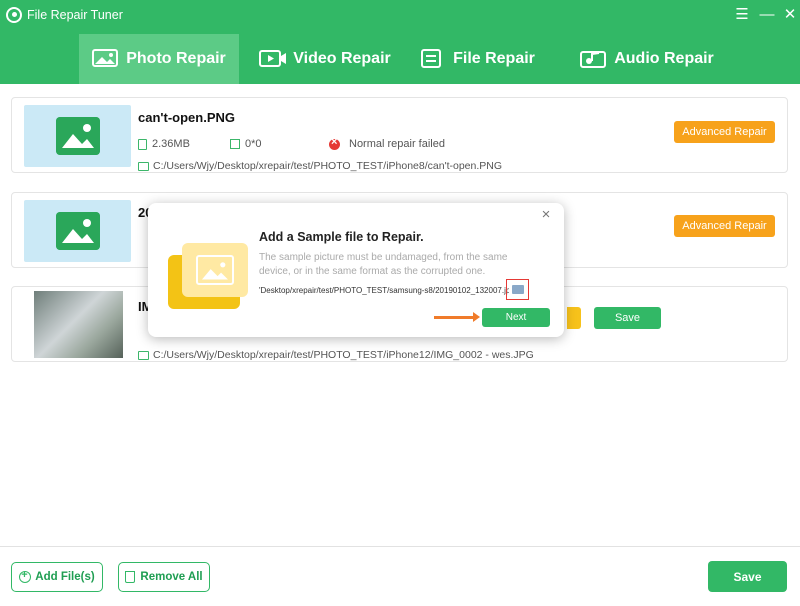 Image resolution: width=800 pixels, height=606 pixels. I want to click on browse-button, so click(517, 289).